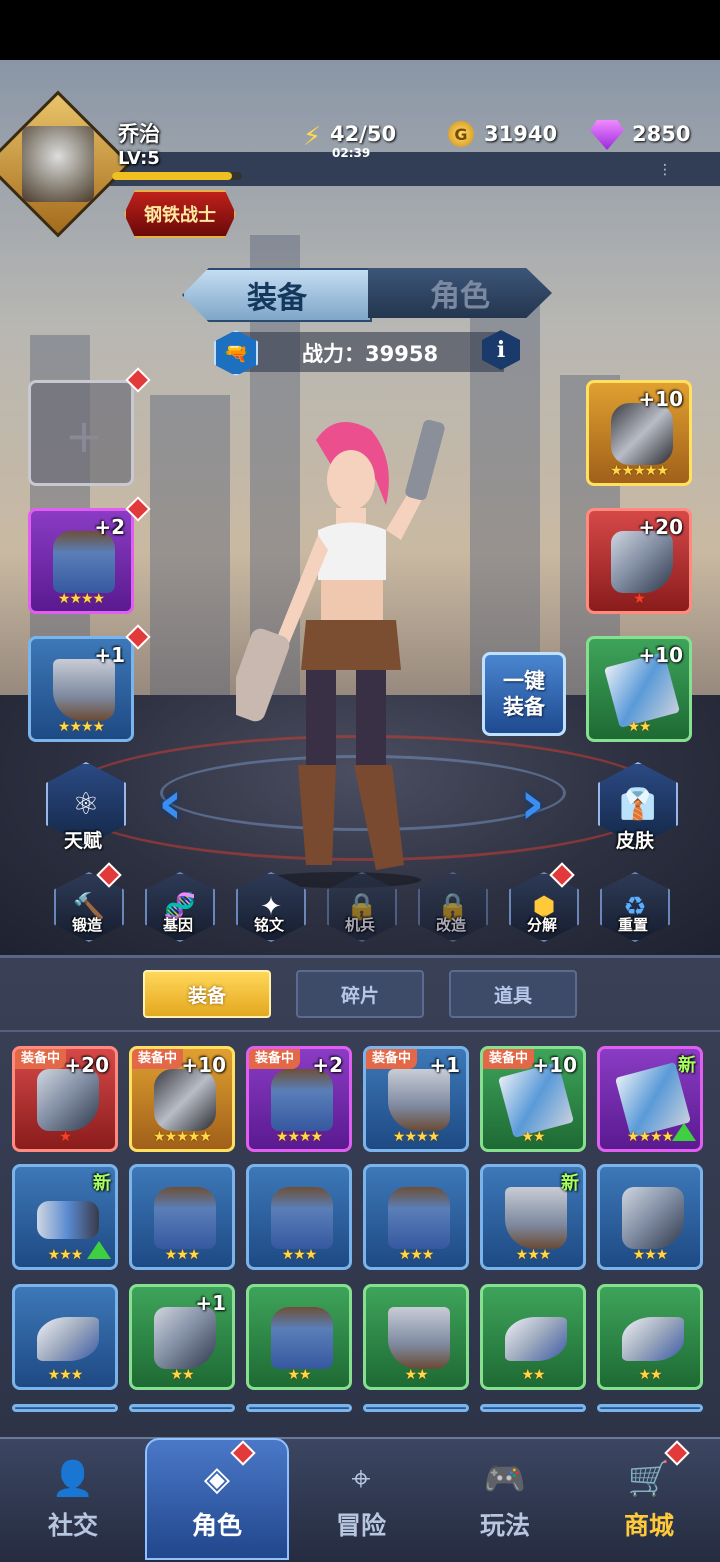 The image size is (720, 1562). What do you see at coordinates (207, 994) in the screenshot?
I see `inventory-tab-equipment: 装备` at bounding box center [207, 994].